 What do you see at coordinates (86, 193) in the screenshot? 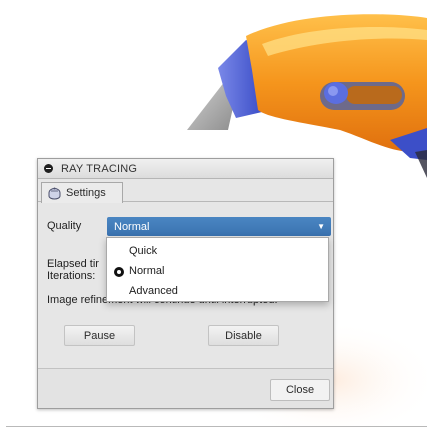
I see `tab-settings-label: Settings` at bounding box center [86, 193].